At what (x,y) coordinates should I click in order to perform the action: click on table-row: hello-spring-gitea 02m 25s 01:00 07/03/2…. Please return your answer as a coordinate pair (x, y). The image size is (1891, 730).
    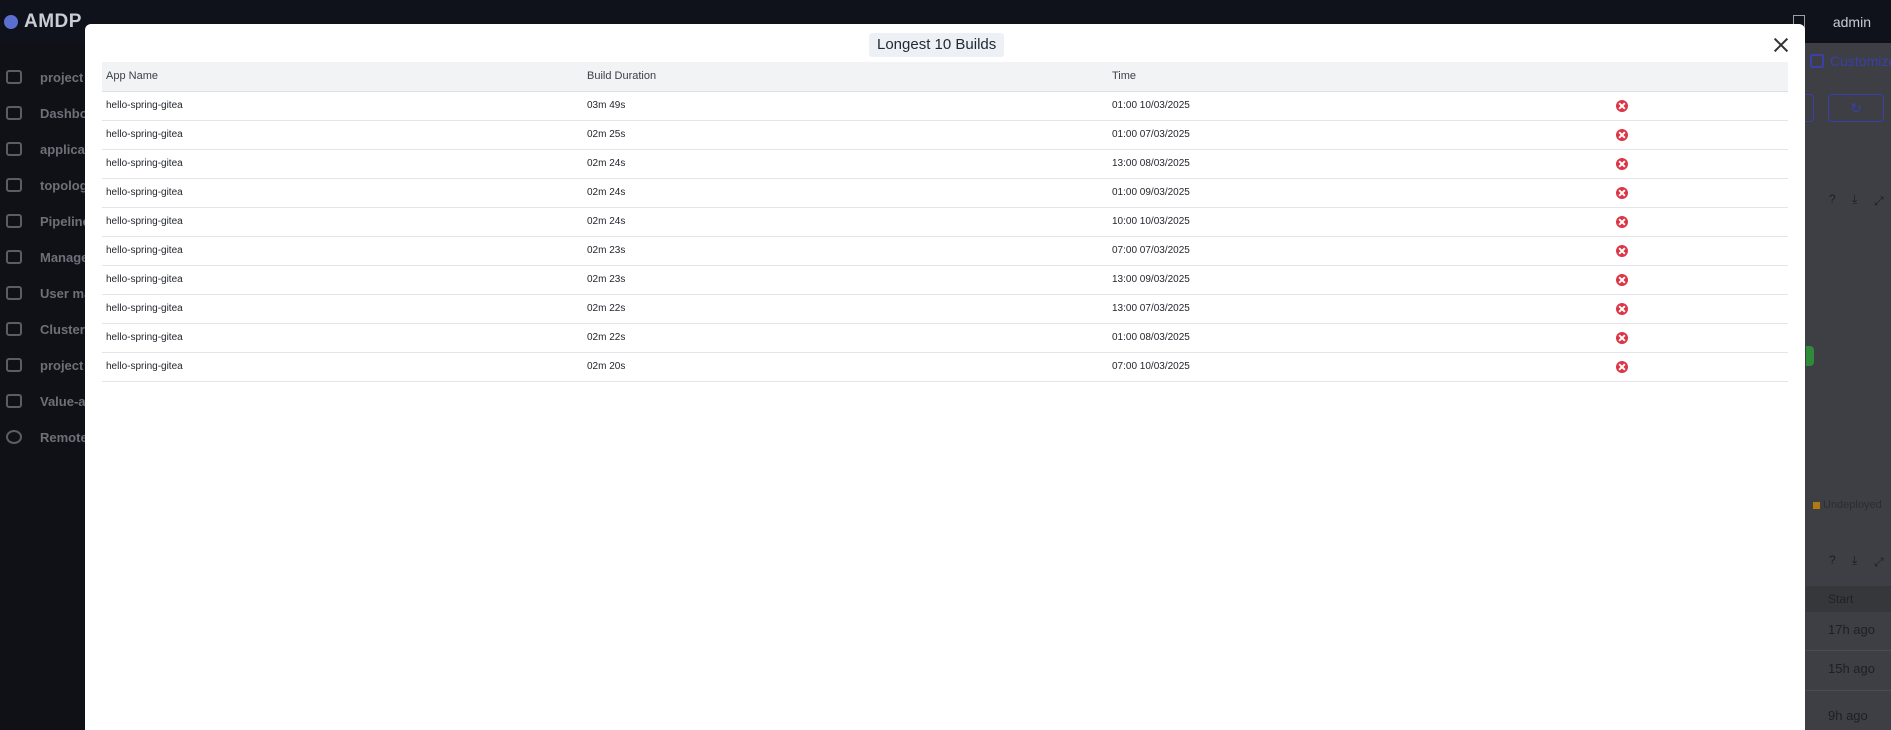
    Looking at the image, I should click on (945, 135).